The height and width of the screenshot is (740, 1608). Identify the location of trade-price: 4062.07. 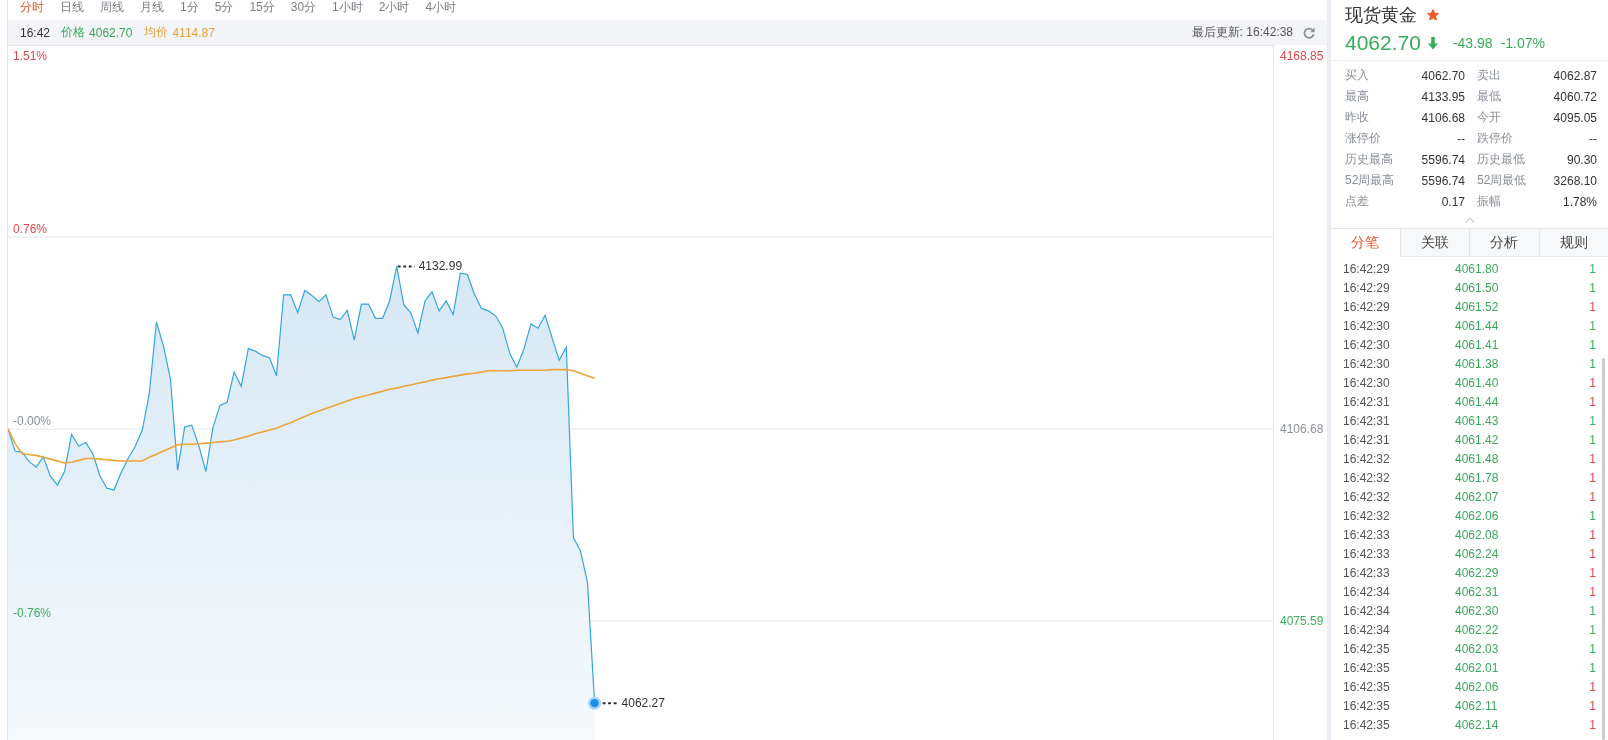
(1477, 496).